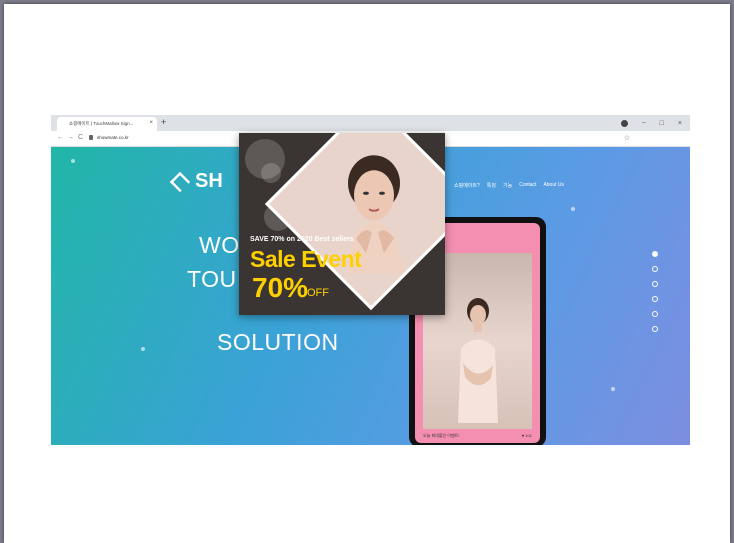 The height and width of the screenshot is (543, 734). I want to click on maximize-button: □, so click(662, 123).